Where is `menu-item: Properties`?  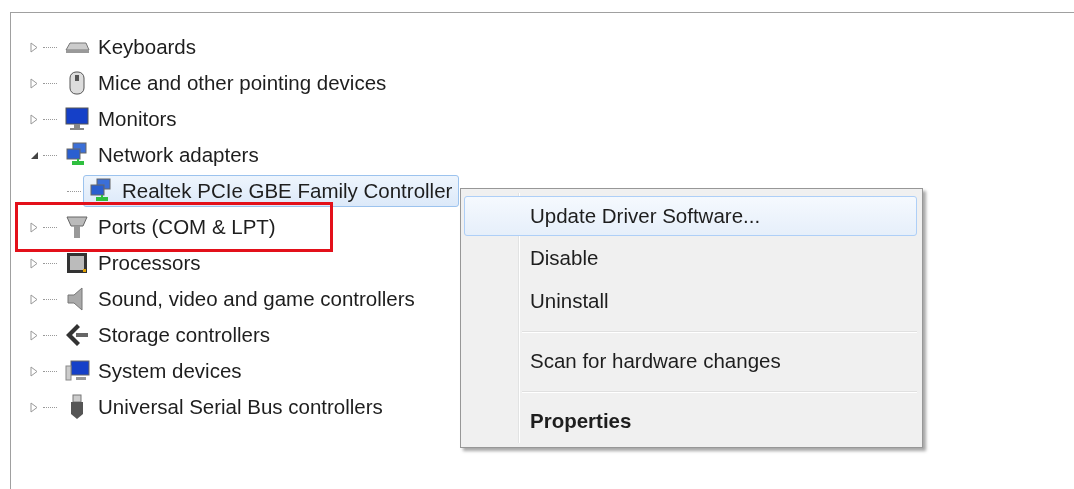 menu-item: Properties is located at coordinates (690, 420).